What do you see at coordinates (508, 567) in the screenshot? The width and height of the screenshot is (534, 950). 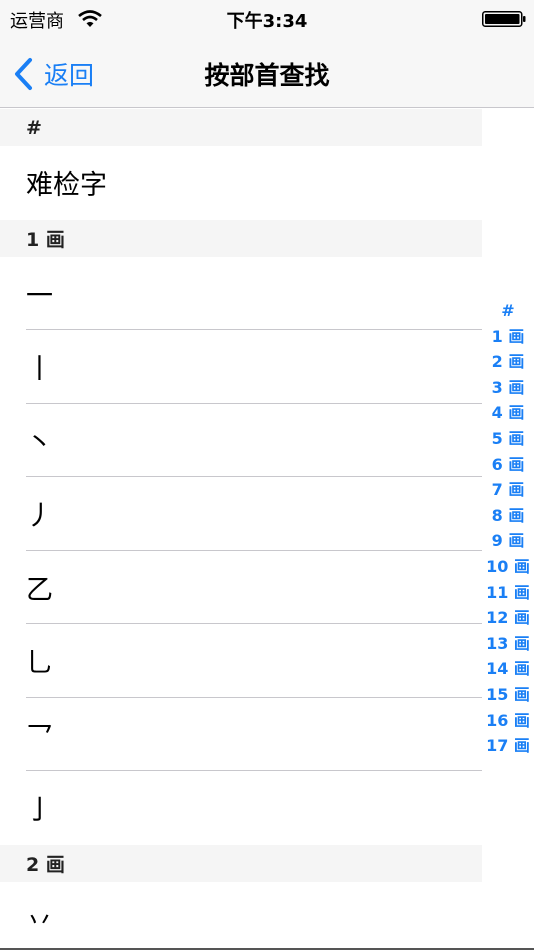 I see `index-item-10: 10 画` at bounding box center [508, 567].